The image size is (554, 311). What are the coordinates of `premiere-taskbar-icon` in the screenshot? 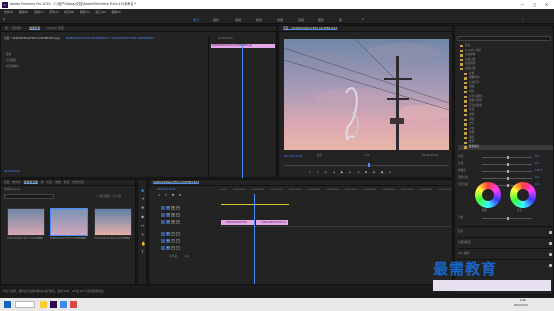 It's located at (53, 304).